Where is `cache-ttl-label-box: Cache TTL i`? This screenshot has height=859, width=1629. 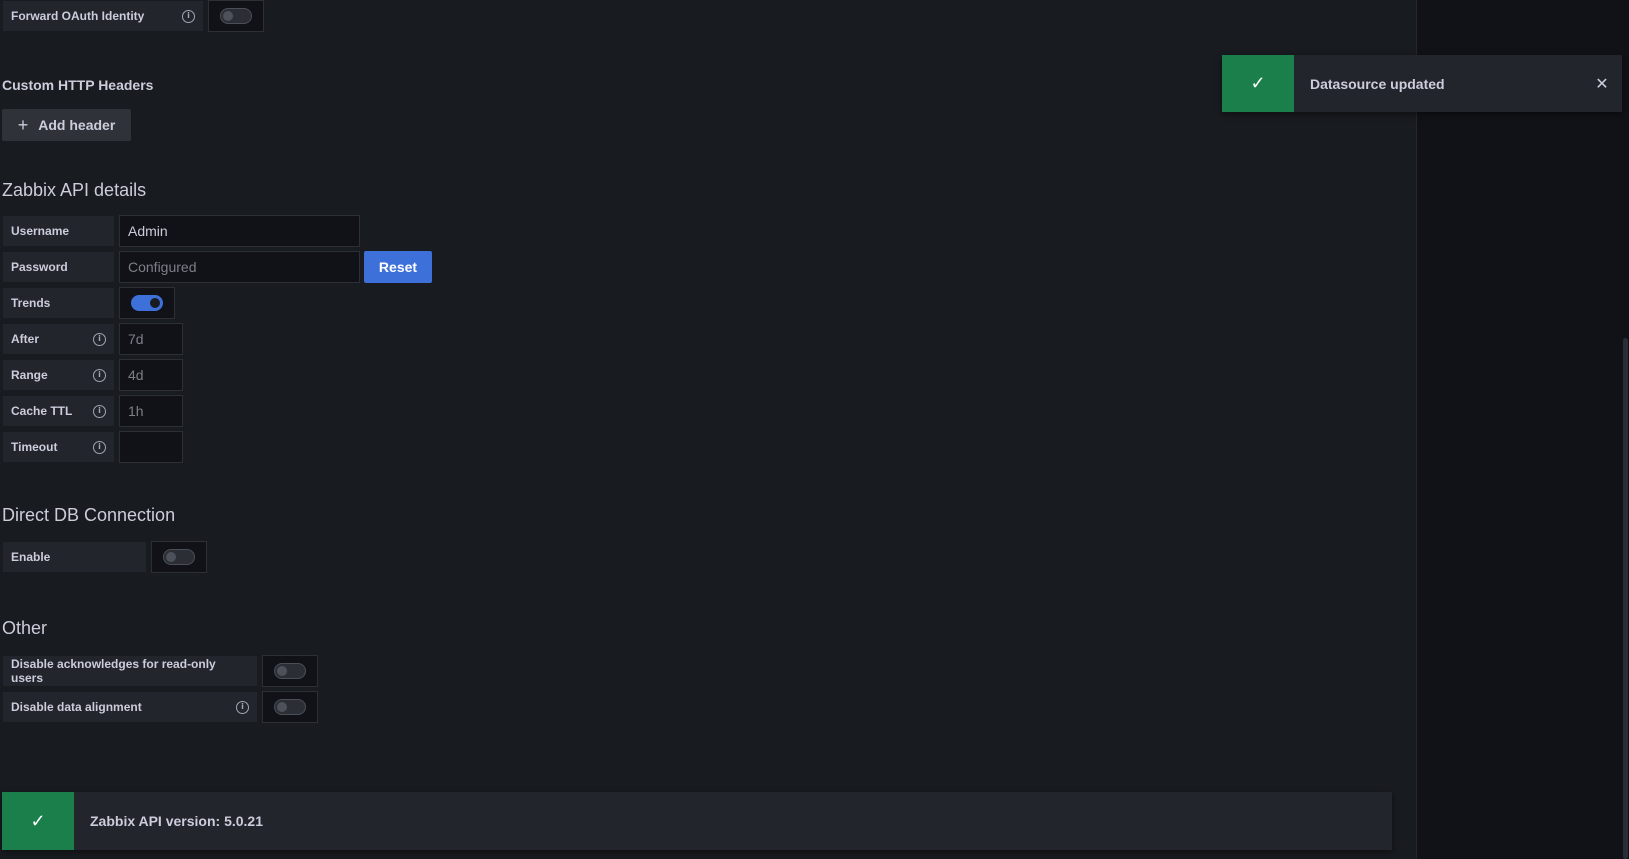
cache-ttl-label-box: Cache TTL i is located at coordinates (58, 411).